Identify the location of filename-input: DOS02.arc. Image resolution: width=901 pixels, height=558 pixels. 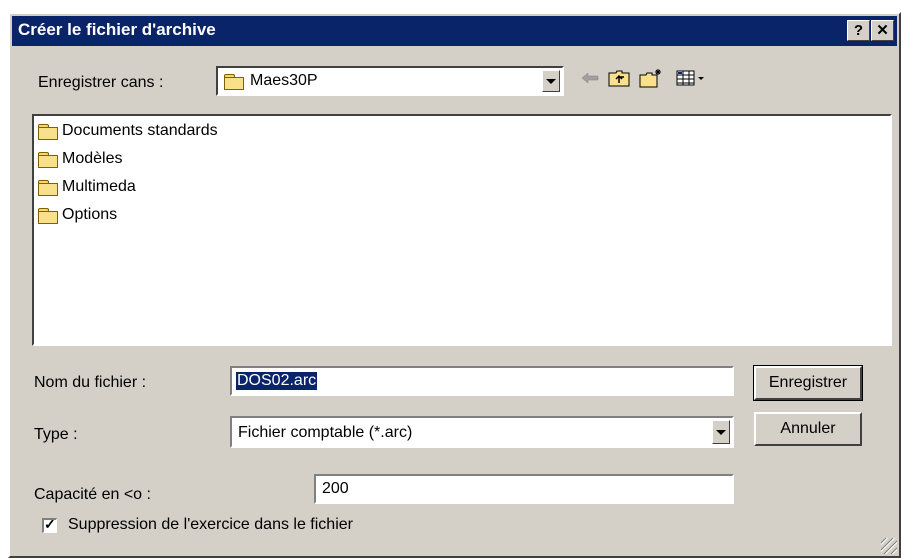
(482, 381).